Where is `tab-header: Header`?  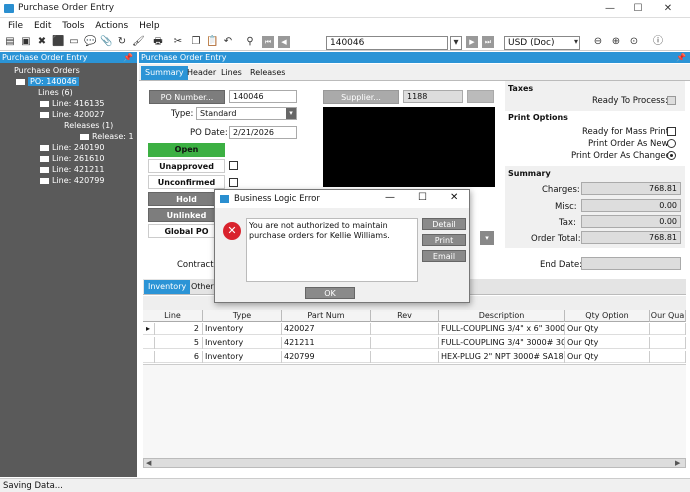
tab-header: Header is located at coordinates (201, 73).